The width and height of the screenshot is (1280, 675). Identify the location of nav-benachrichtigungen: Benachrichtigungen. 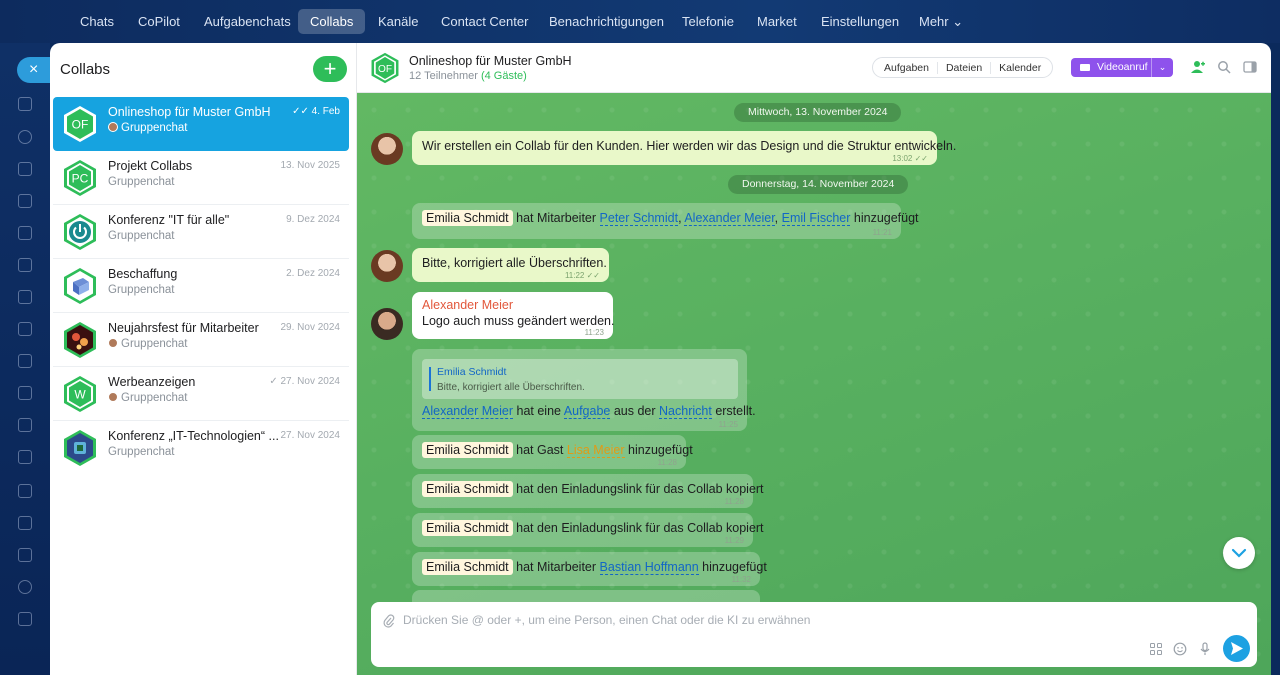
(606, 21).